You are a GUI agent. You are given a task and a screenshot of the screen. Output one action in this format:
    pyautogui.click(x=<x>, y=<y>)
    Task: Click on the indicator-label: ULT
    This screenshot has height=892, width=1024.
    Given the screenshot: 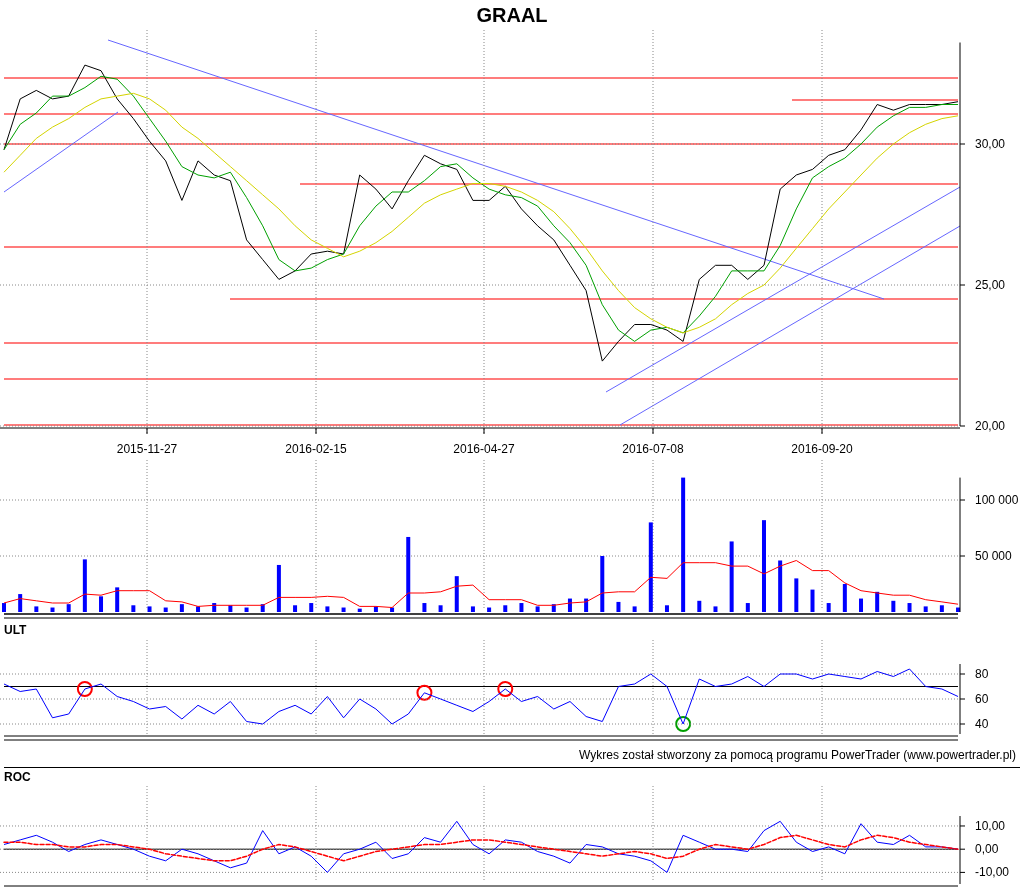 What is the action you would take?
    pyautogui.click(x=15, y=630)
    